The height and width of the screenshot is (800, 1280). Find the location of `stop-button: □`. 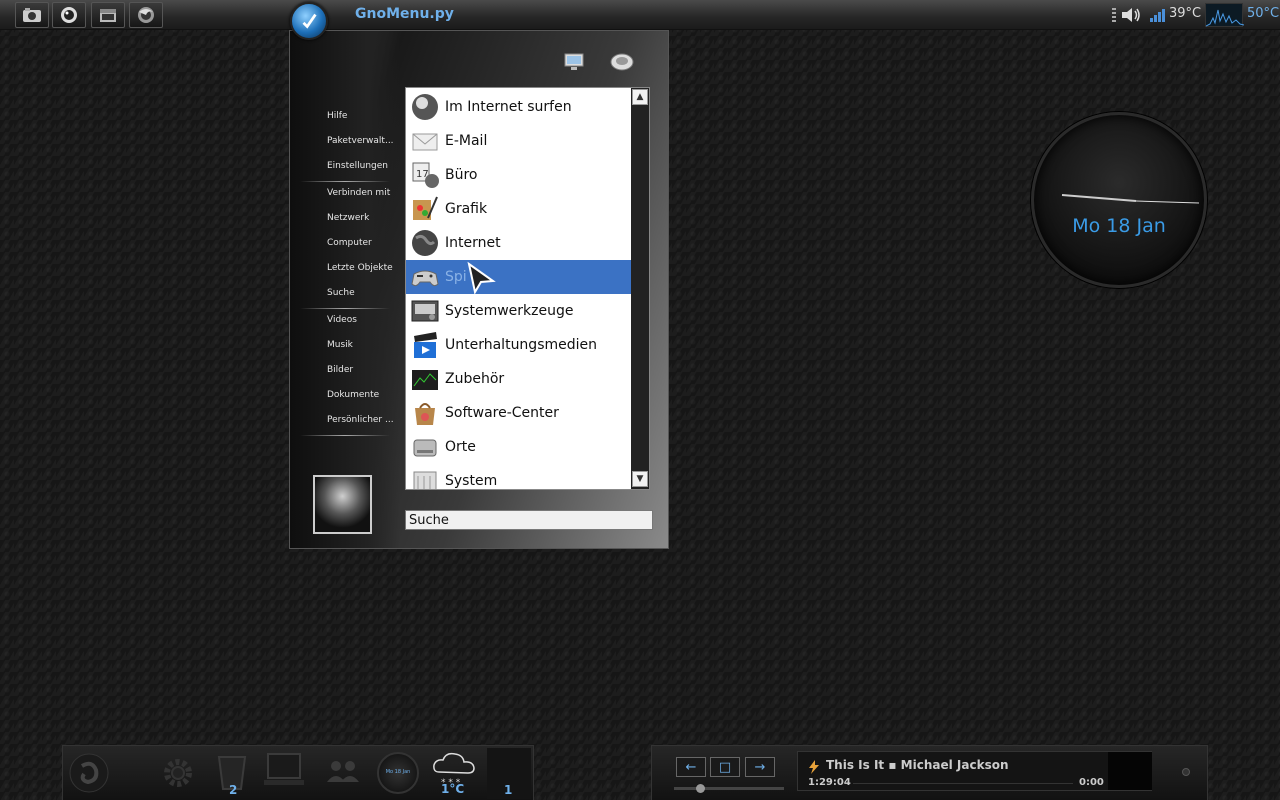

stop-button: □ is located at coordinates (725, 767).